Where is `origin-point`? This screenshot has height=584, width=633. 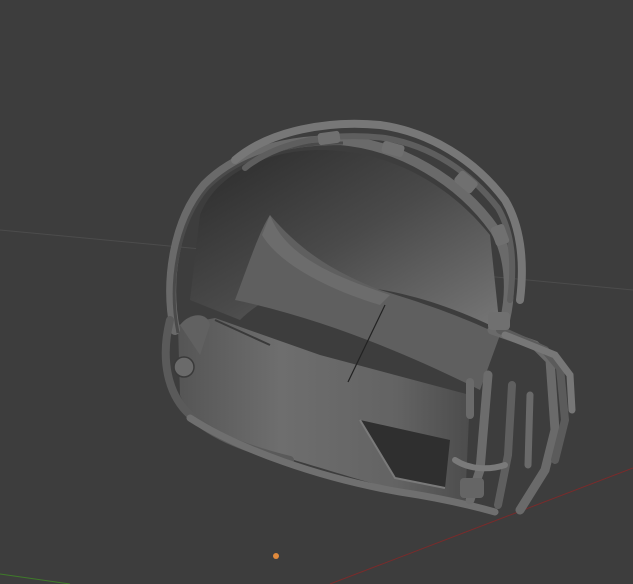 origin-point is located at coordinates (276, 556).